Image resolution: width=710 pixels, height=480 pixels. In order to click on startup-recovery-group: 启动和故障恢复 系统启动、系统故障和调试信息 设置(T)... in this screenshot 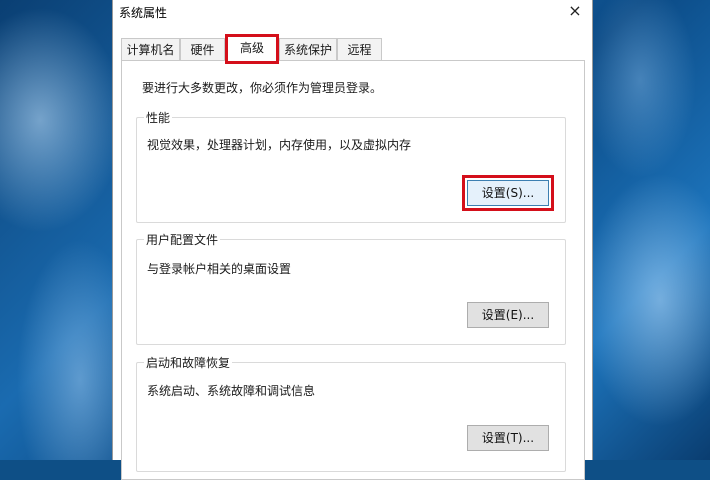, I will do `click(351, 413)`.